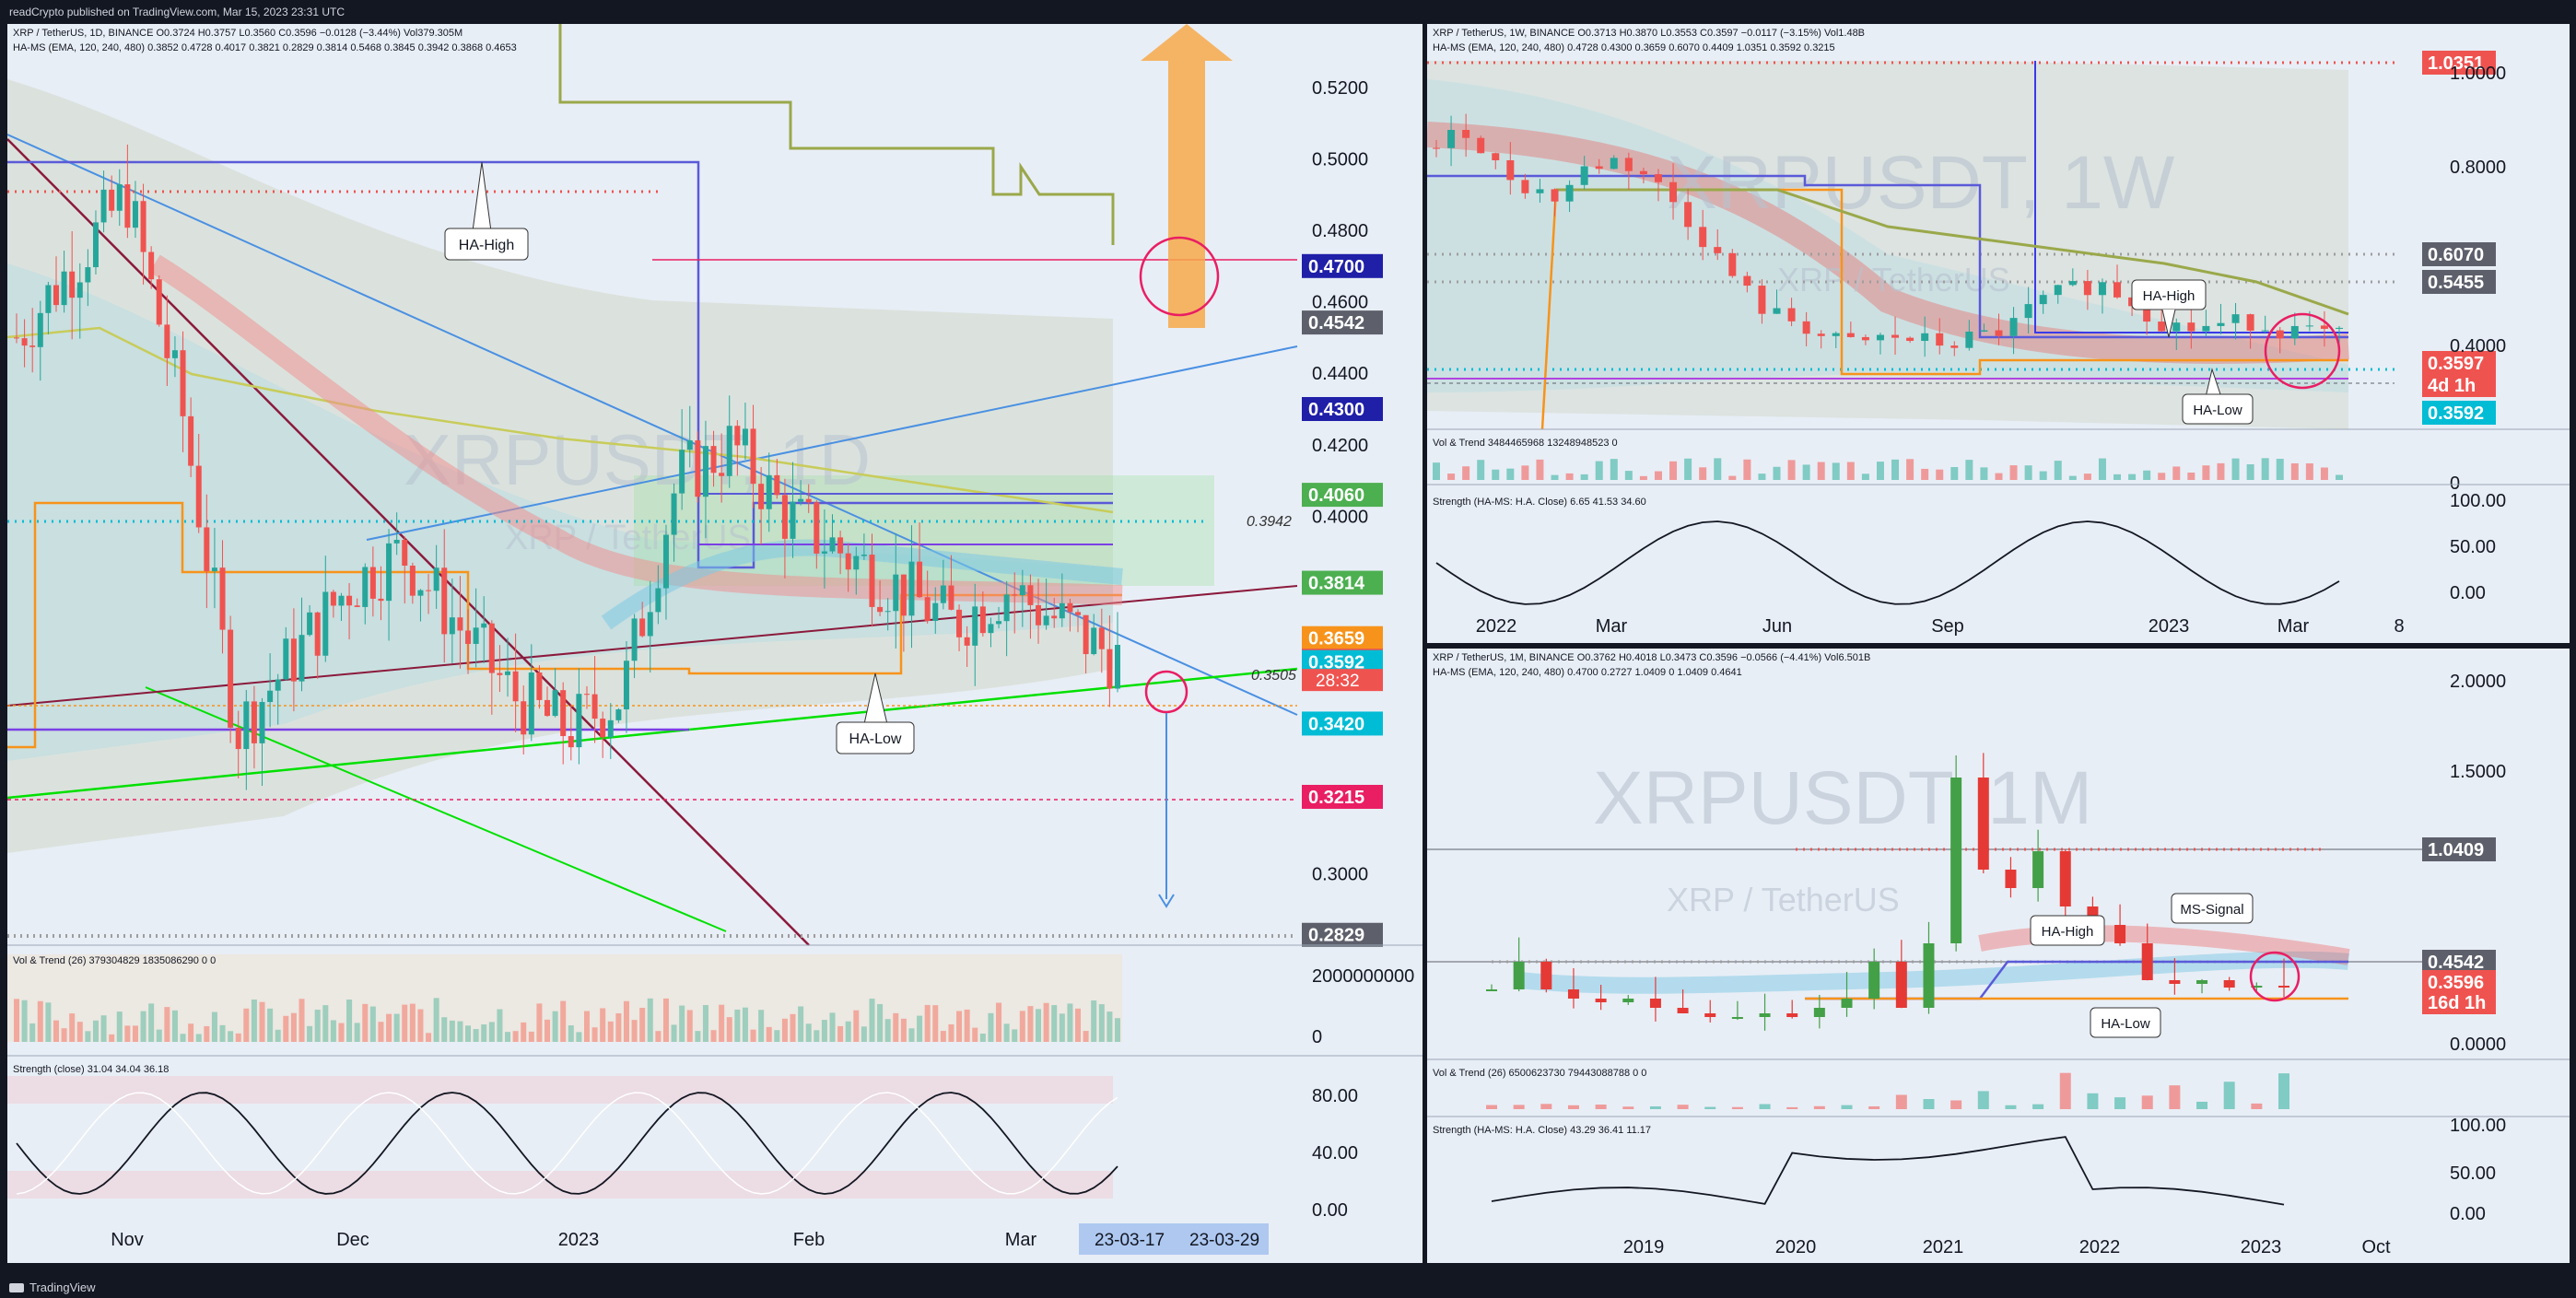 The image size is (2576, 1298). I want to click on y-tick-1: 1.0000, so click(2478, 74).